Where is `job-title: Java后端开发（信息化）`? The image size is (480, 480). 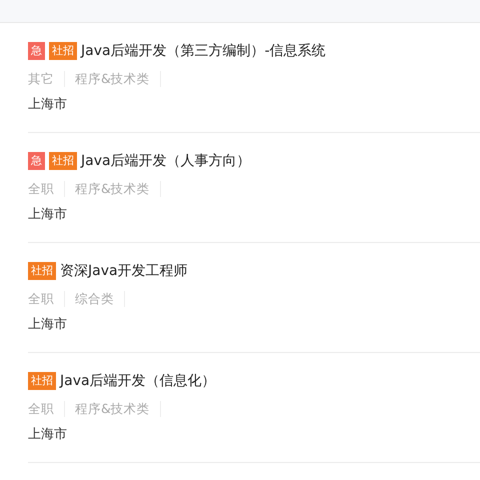
job-title: Java后端开发（信息化） is located at coordinates (138, 381).